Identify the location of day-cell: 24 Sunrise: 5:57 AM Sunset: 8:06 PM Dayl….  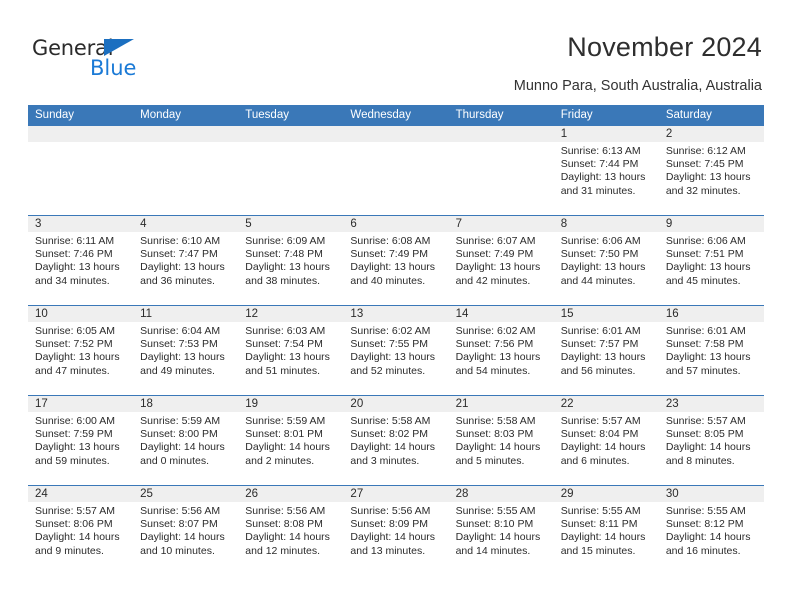
(81, 530).